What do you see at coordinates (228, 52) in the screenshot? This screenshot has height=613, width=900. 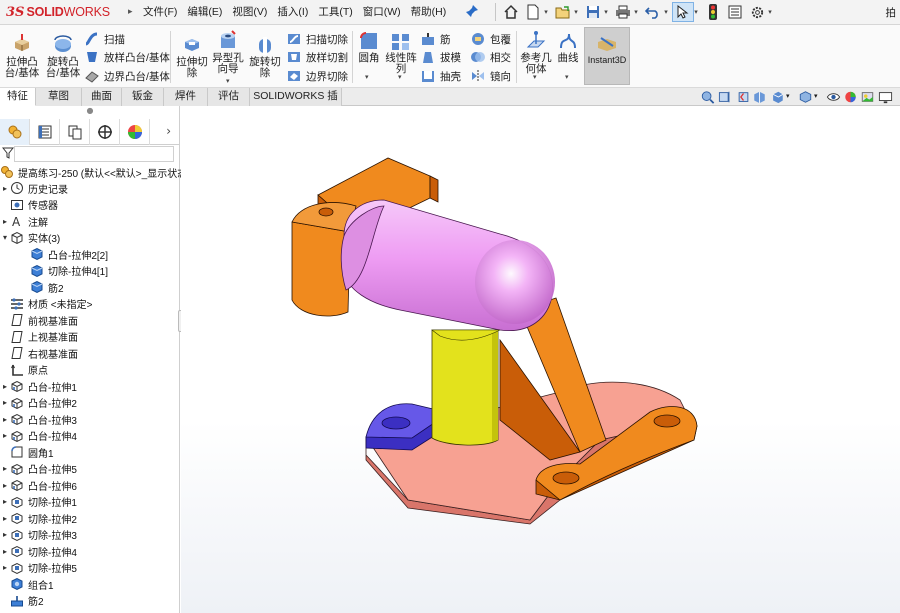 I see `hole-wizard-button: 异型孔 向导` at bounding box center [228, 52].